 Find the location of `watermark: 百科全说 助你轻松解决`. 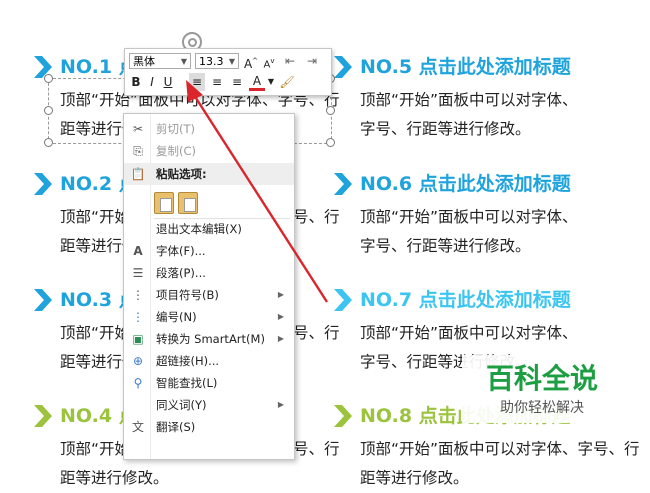

watermark: 百科全说 助你轻松解决 is located at coordinates (542, 389).